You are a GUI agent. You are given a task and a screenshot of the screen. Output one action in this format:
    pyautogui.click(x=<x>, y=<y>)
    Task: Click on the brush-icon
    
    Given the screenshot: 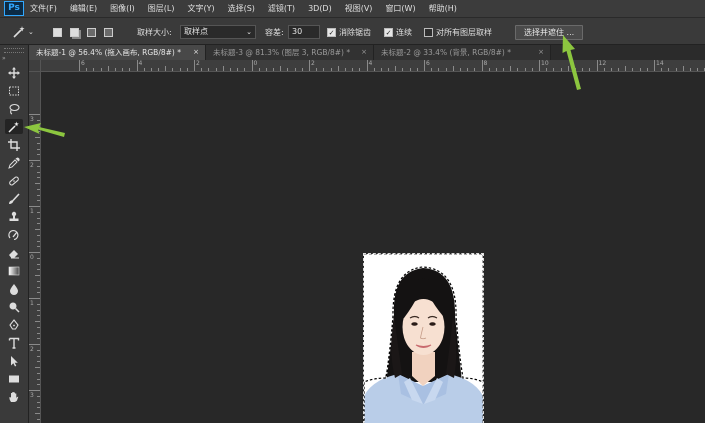 What is the action you would take?
    pyautogui.click(x=14, y=198)
    